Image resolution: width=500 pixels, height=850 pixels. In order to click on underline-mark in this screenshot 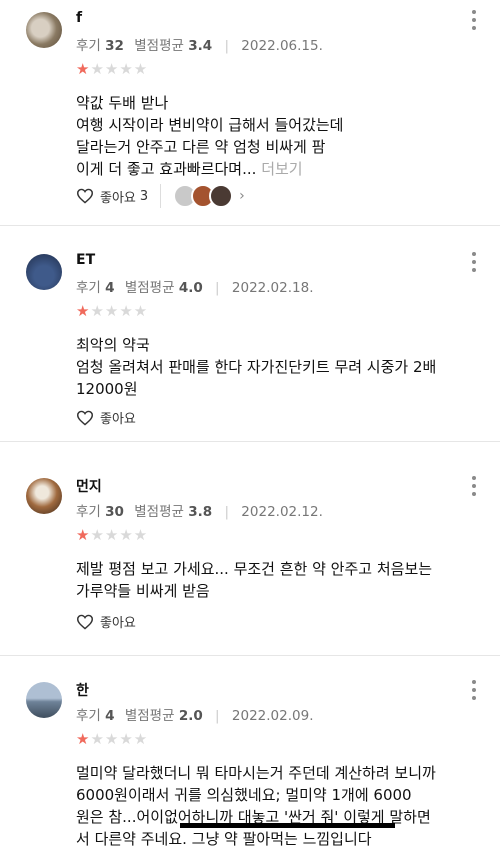, I will do `click(287, 825)`.